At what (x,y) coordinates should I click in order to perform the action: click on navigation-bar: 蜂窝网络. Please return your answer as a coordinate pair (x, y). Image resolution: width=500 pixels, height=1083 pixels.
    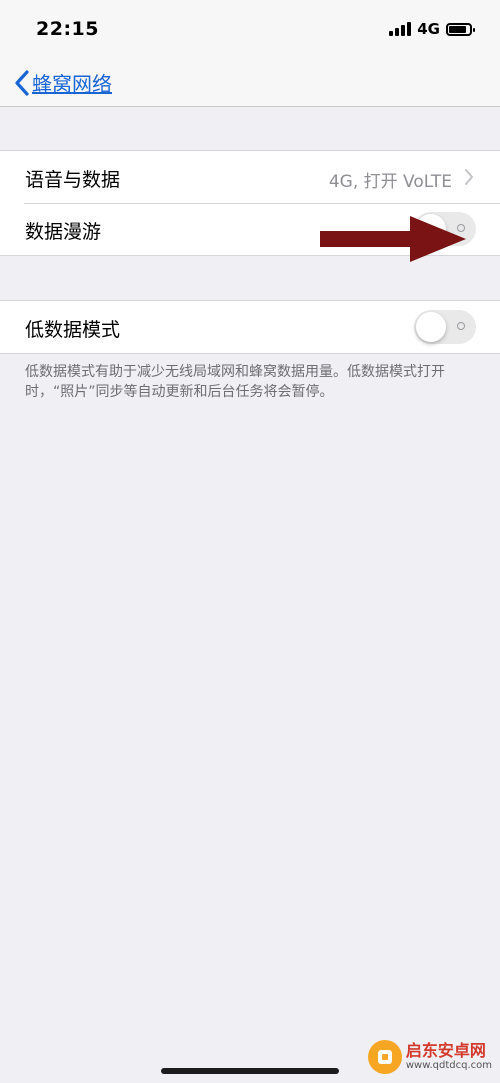
    Looking at the image, I should click on (250, 83).